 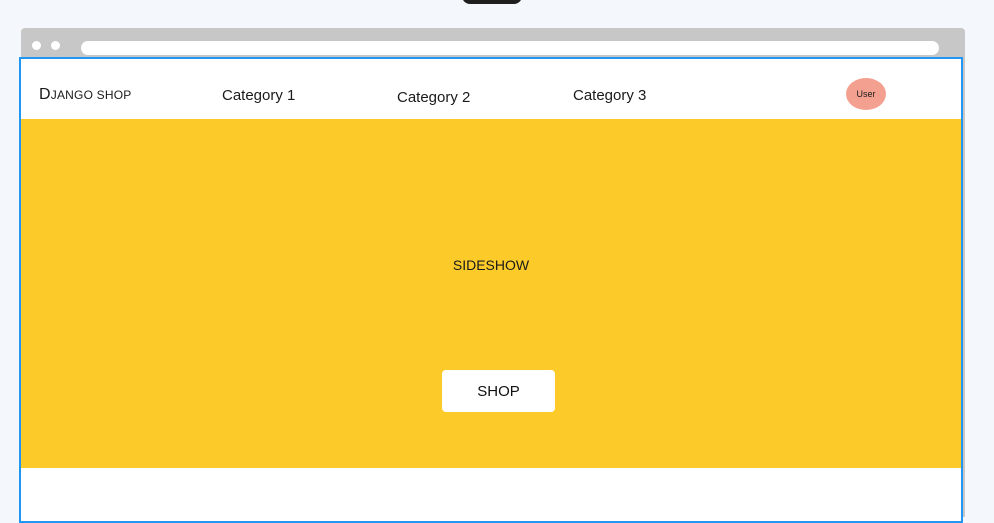 I want to click on brand-name: JANGO SHOP, so click(x=91, y=95).